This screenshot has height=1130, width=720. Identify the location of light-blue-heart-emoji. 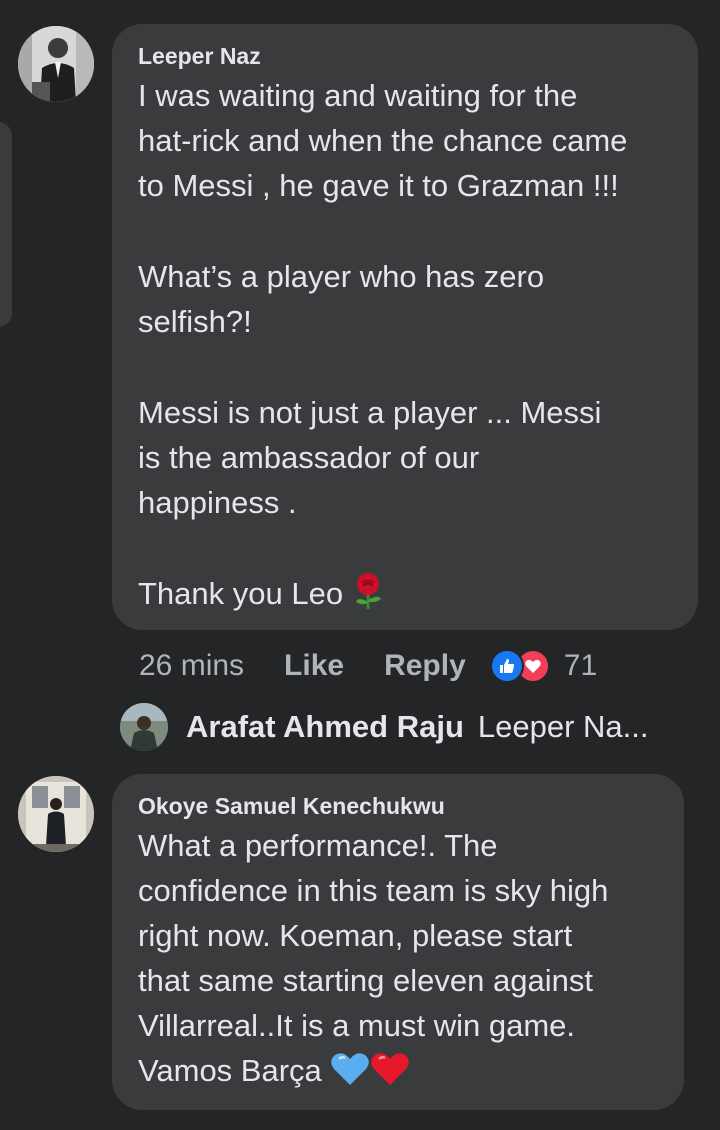
(350, 1075).